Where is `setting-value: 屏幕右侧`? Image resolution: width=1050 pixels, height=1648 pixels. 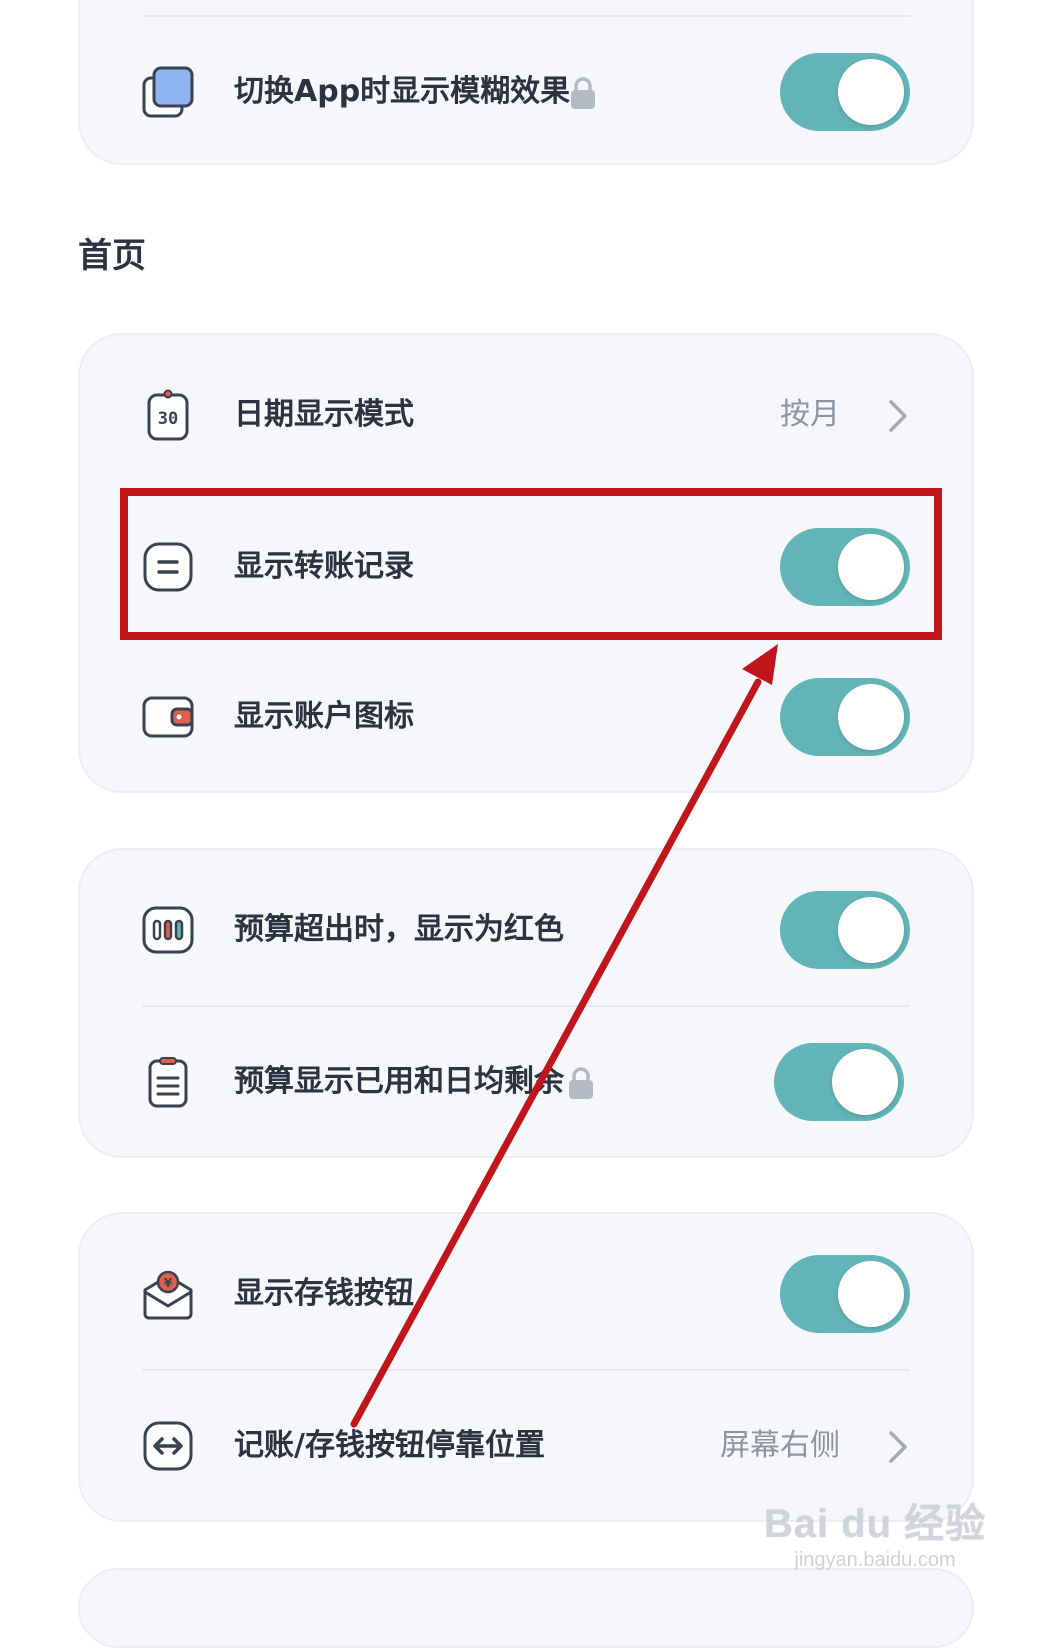 setting-value: 屏幕右侧 is located at coordinates (780, 1445).